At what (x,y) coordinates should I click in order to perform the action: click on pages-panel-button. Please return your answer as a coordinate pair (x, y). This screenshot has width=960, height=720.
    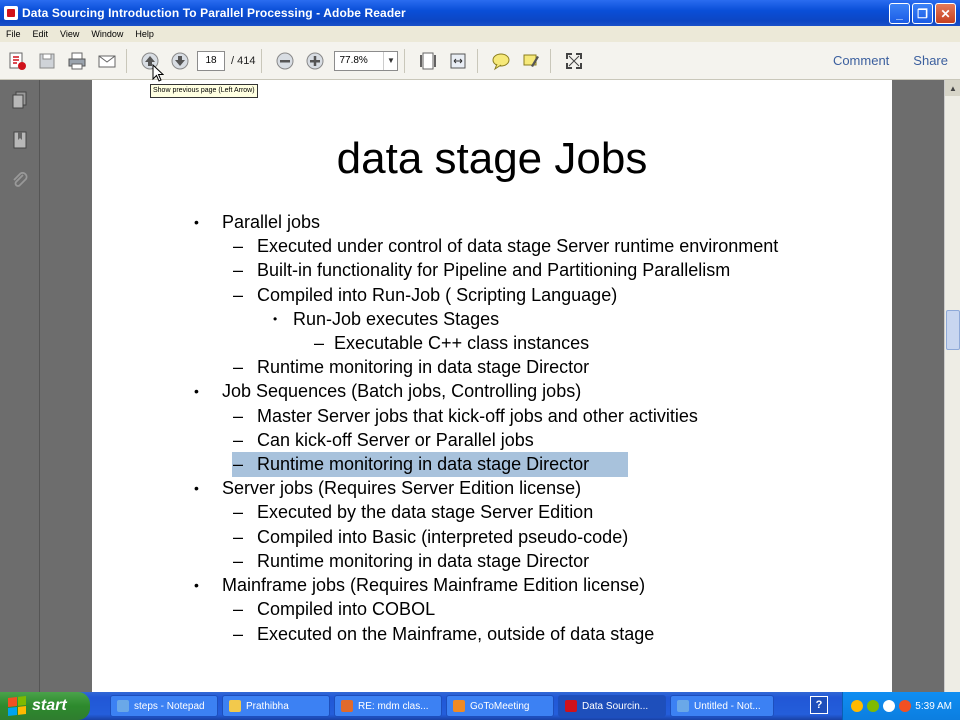
    Looking at the image, I should click on (20, 100).